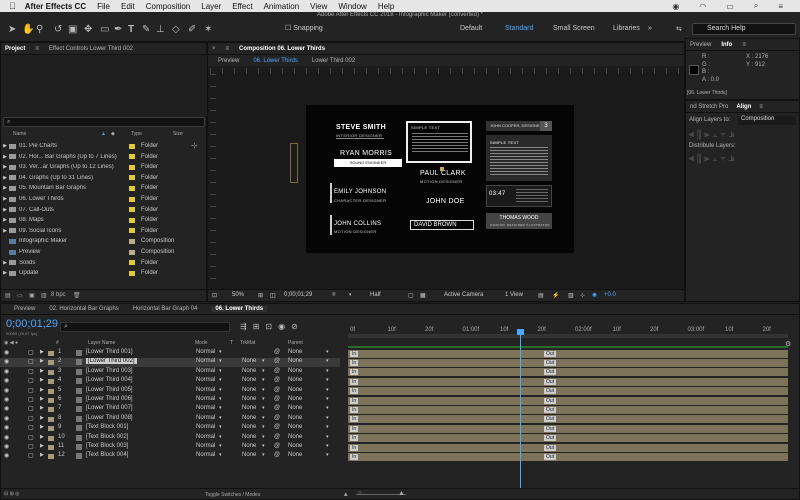 Image resolution: width=800 pixels, height=500 pixels. I want to click on project-item: ▶ Solids Folder, so click(103, 263).